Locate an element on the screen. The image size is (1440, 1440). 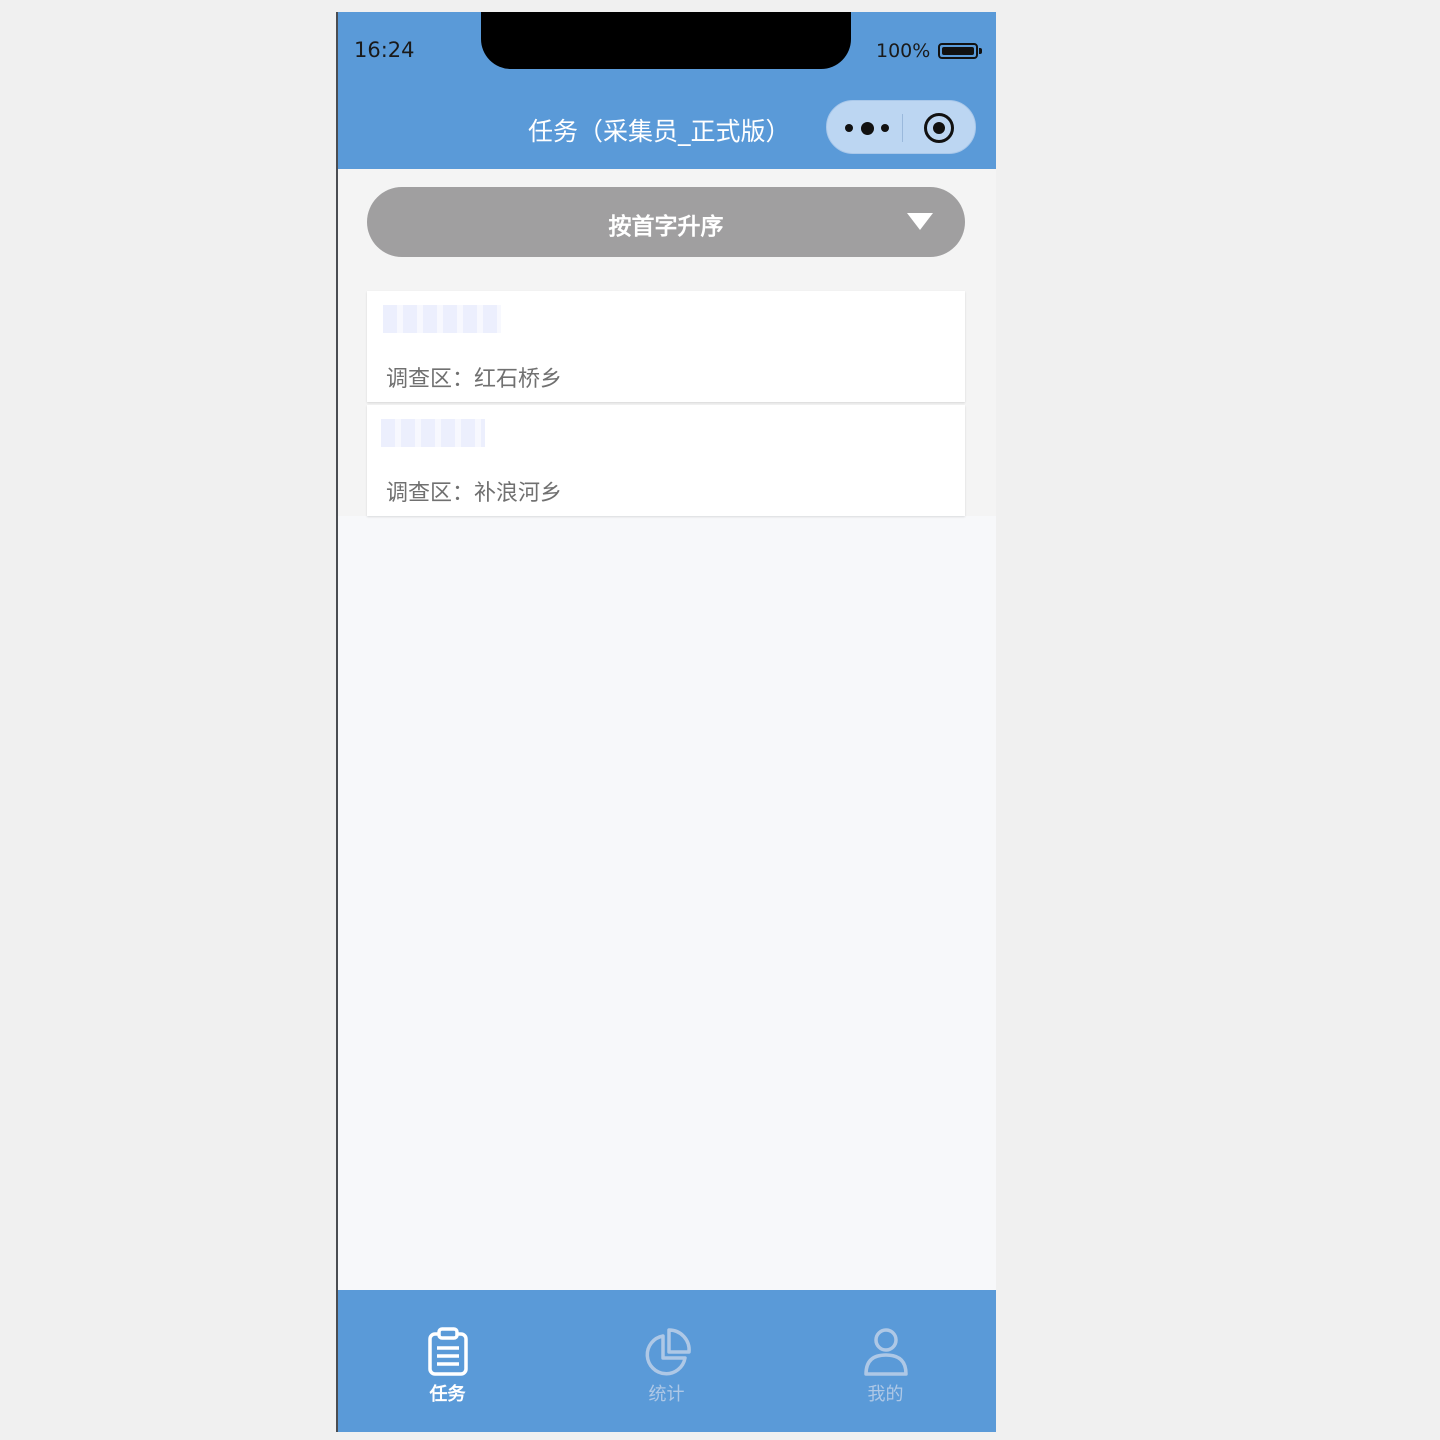
battery-icon is located at coordinates (960, 51).